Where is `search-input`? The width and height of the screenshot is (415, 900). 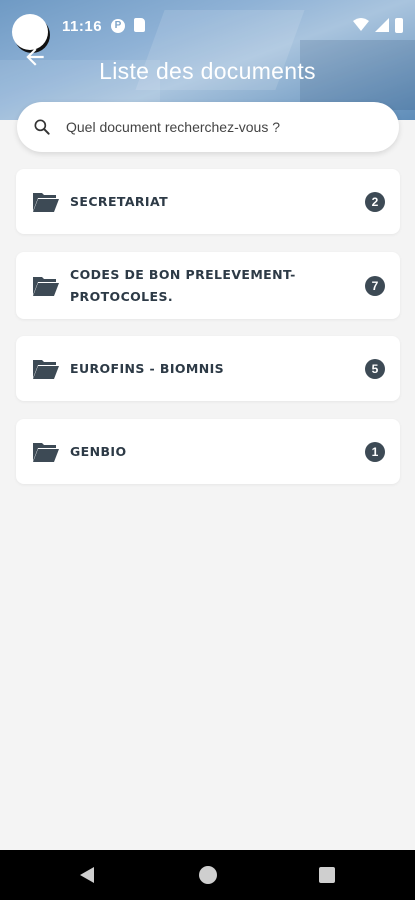 search-input is located at coordinates (216, 127).